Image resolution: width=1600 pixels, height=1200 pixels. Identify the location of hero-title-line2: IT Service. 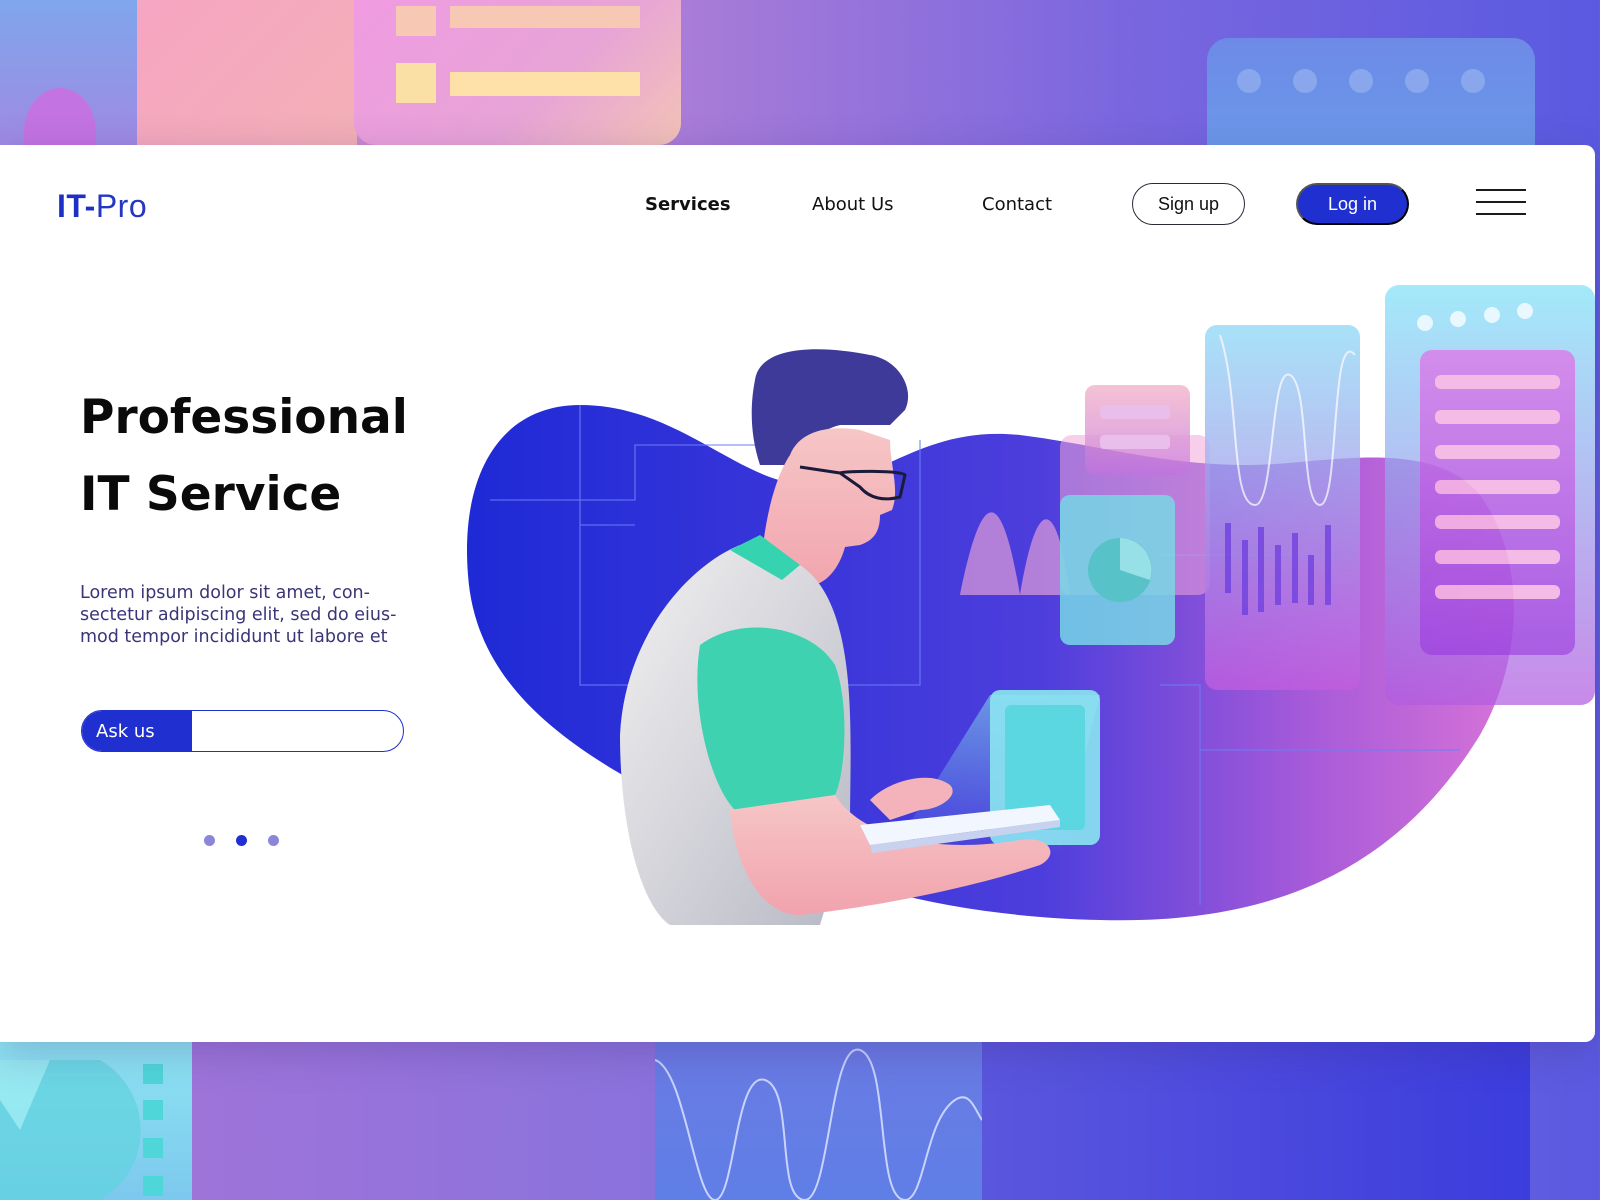
(211, 494).